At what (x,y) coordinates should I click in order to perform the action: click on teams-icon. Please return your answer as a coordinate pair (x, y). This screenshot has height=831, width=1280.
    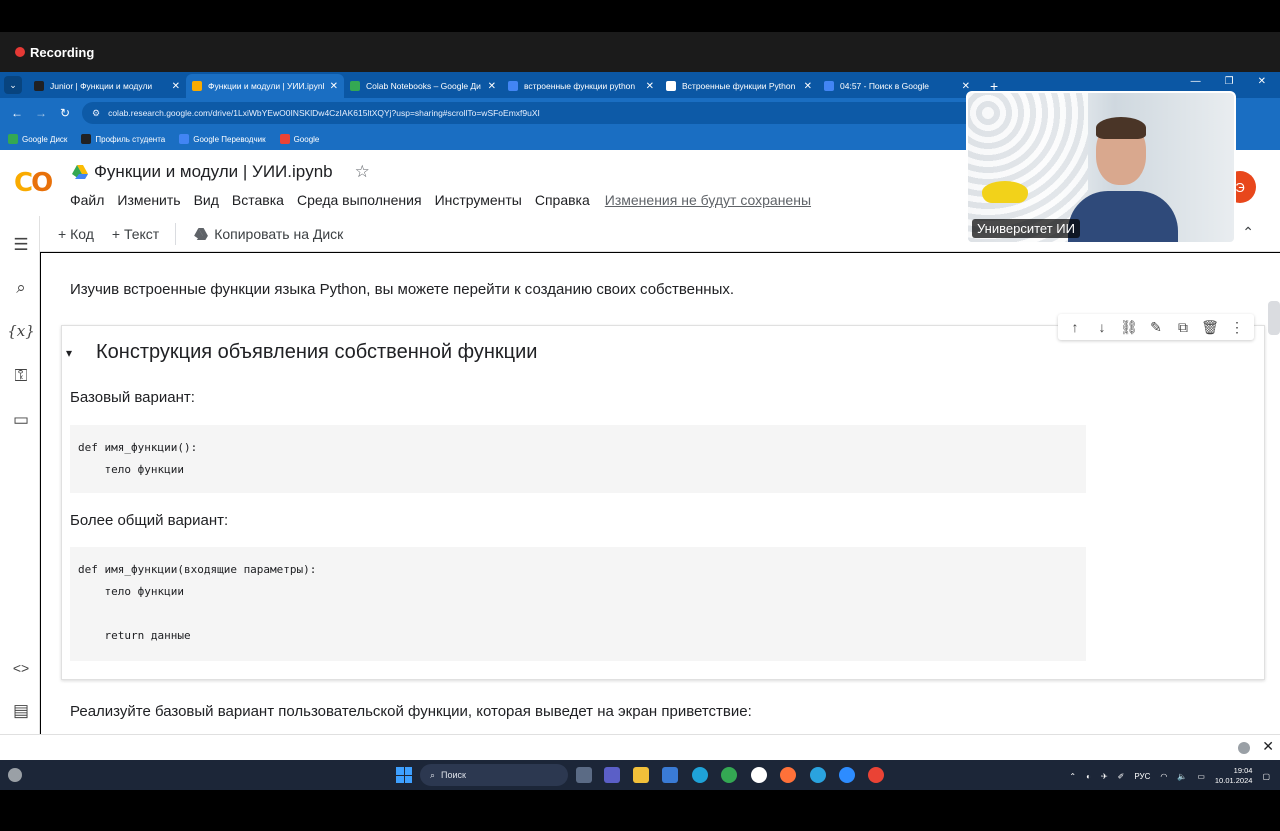
    Looking at the image, I should click on (612, 775).